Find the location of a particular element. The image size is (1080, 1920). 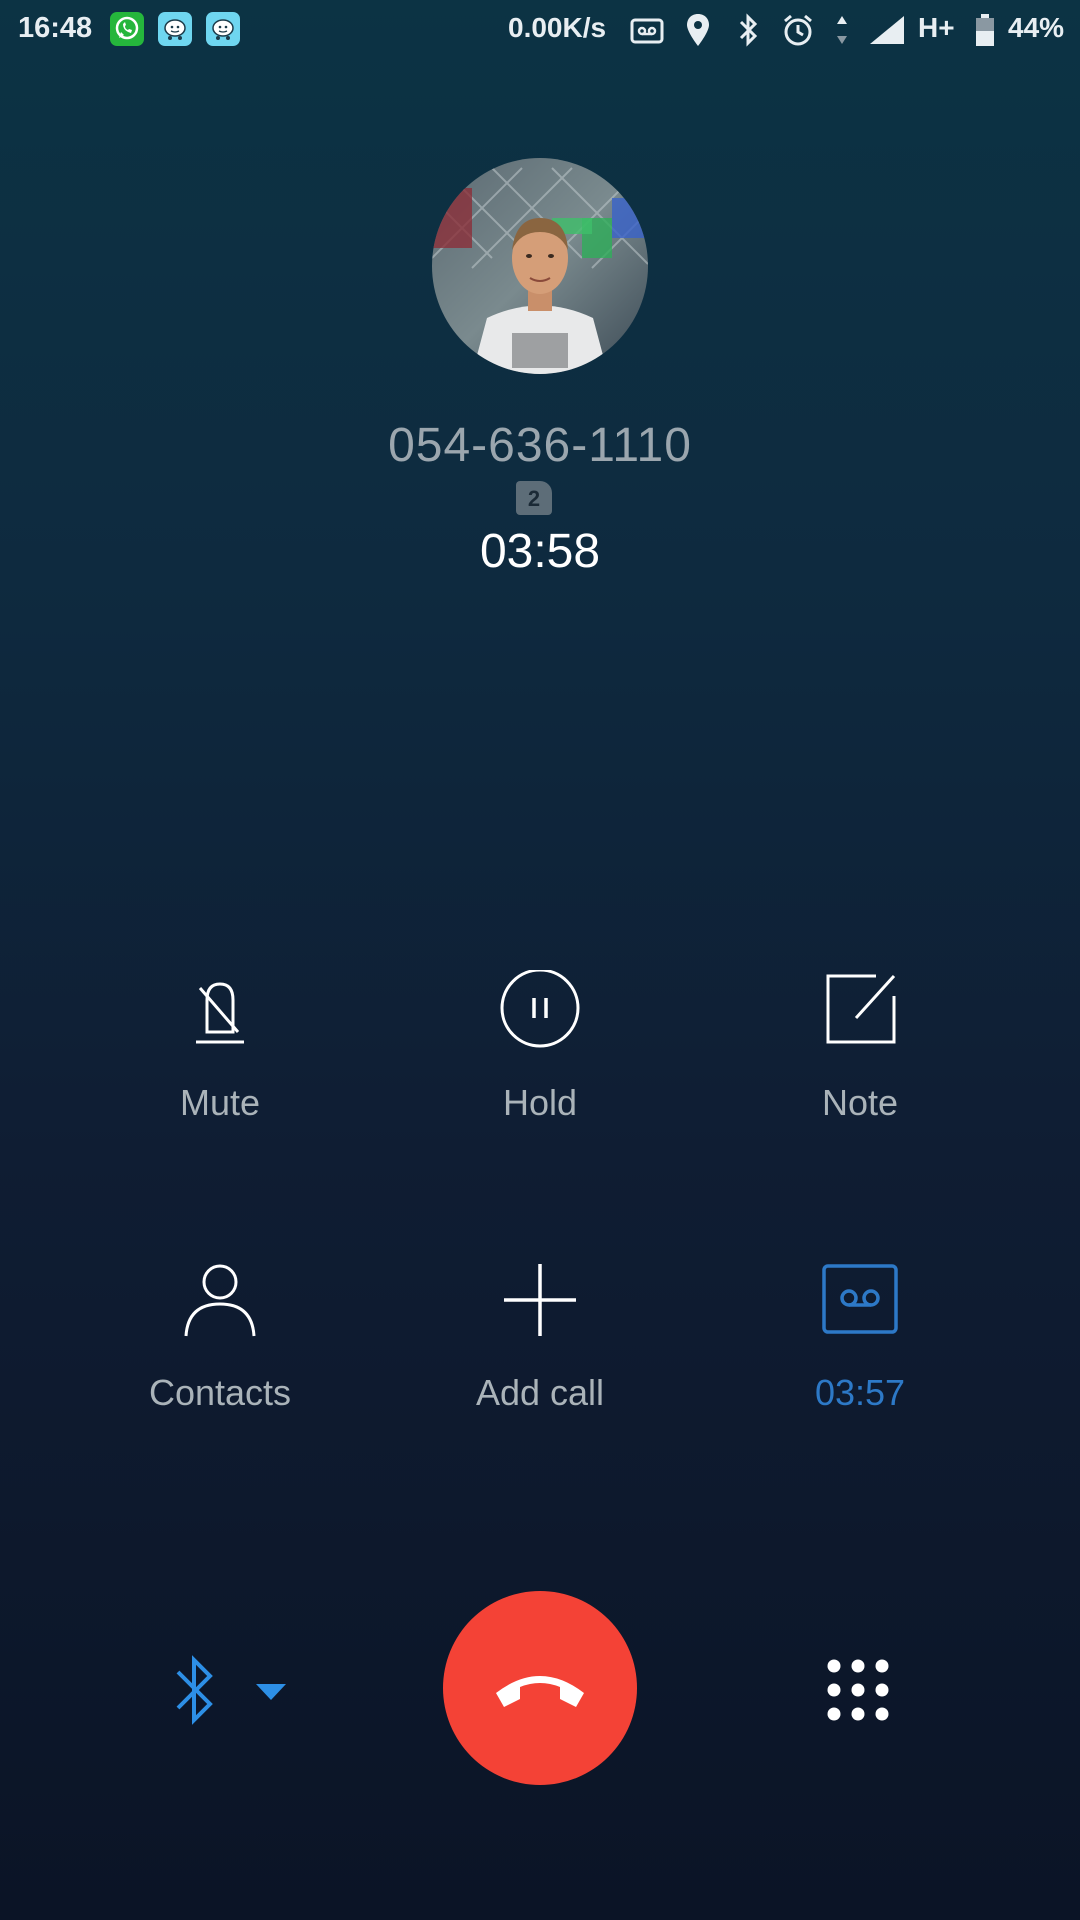

contacts-label: Contacts is located at coordinates (220, 1392).